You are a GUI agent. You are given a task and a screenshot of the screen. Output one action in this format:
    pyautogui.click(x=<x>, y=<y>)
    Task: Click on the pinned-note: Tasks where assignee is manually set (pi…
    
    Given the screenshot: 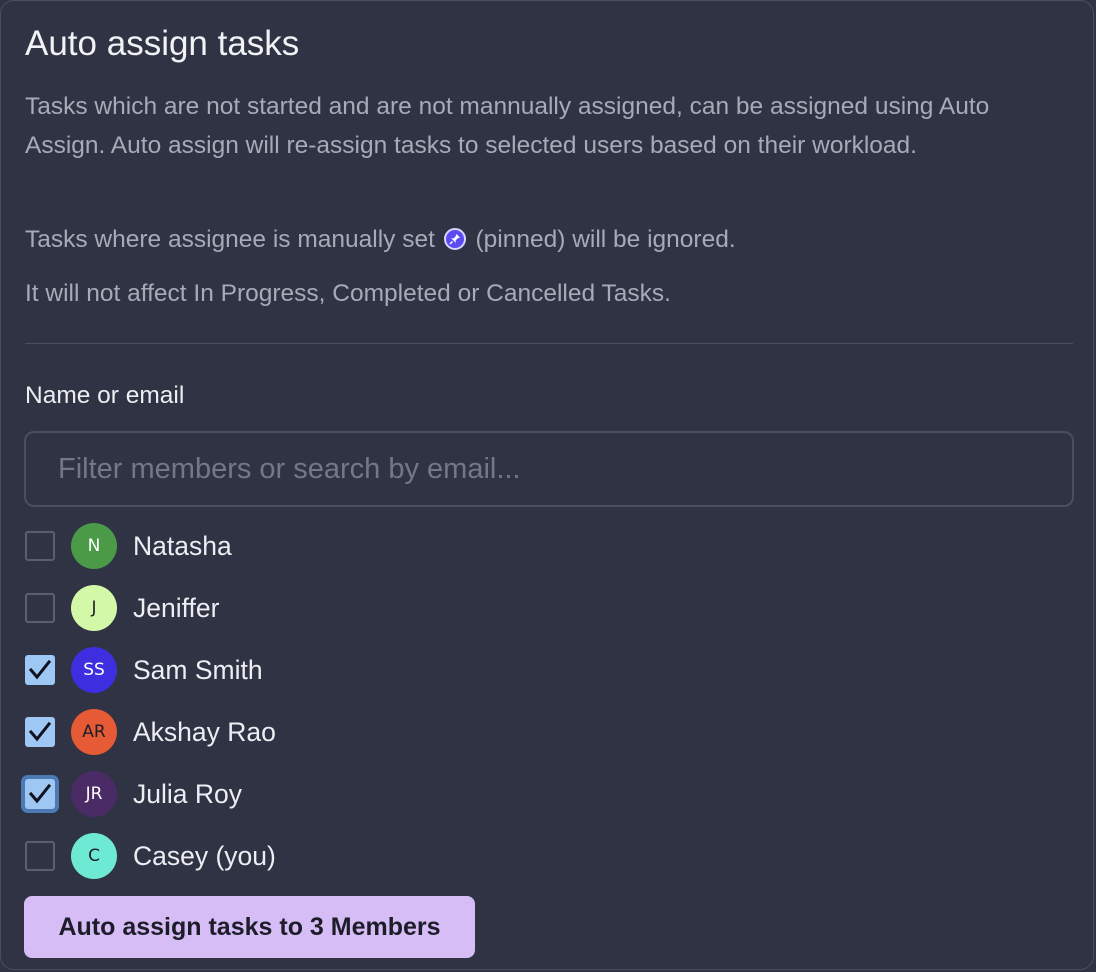 What is the action you would take?
    pyautogui.click(x=545, y=239)
    